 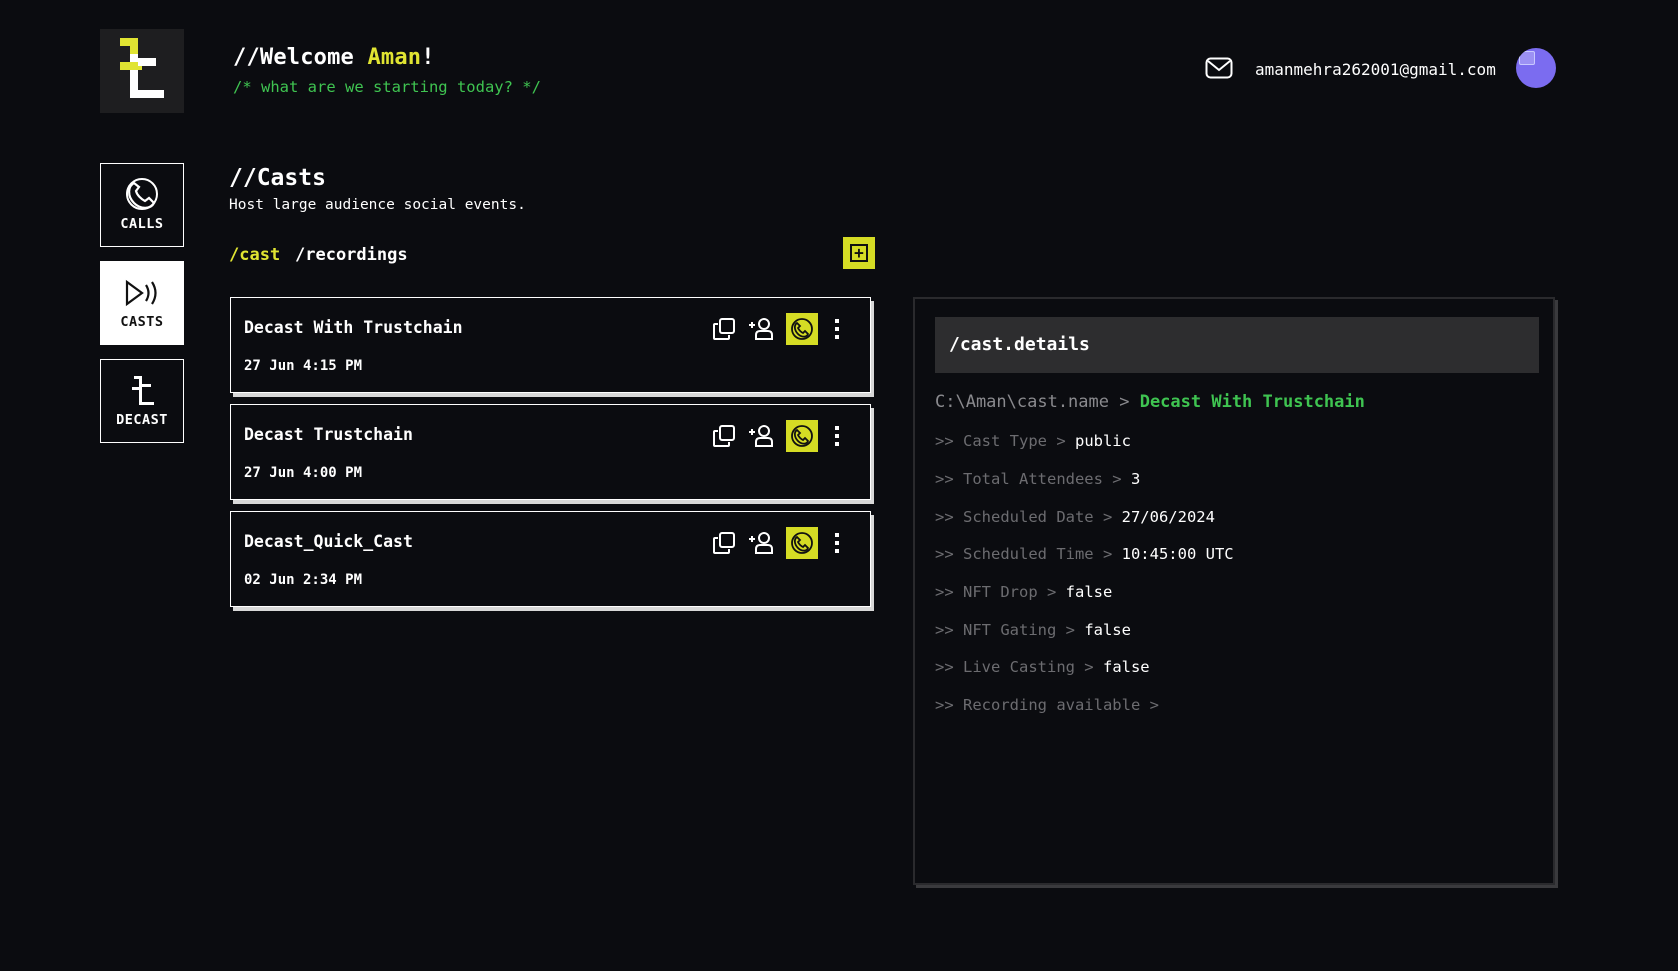 I want to click on details-row-total-attendees: >> Total Attendees > 3, so click(x=1037, y=479).